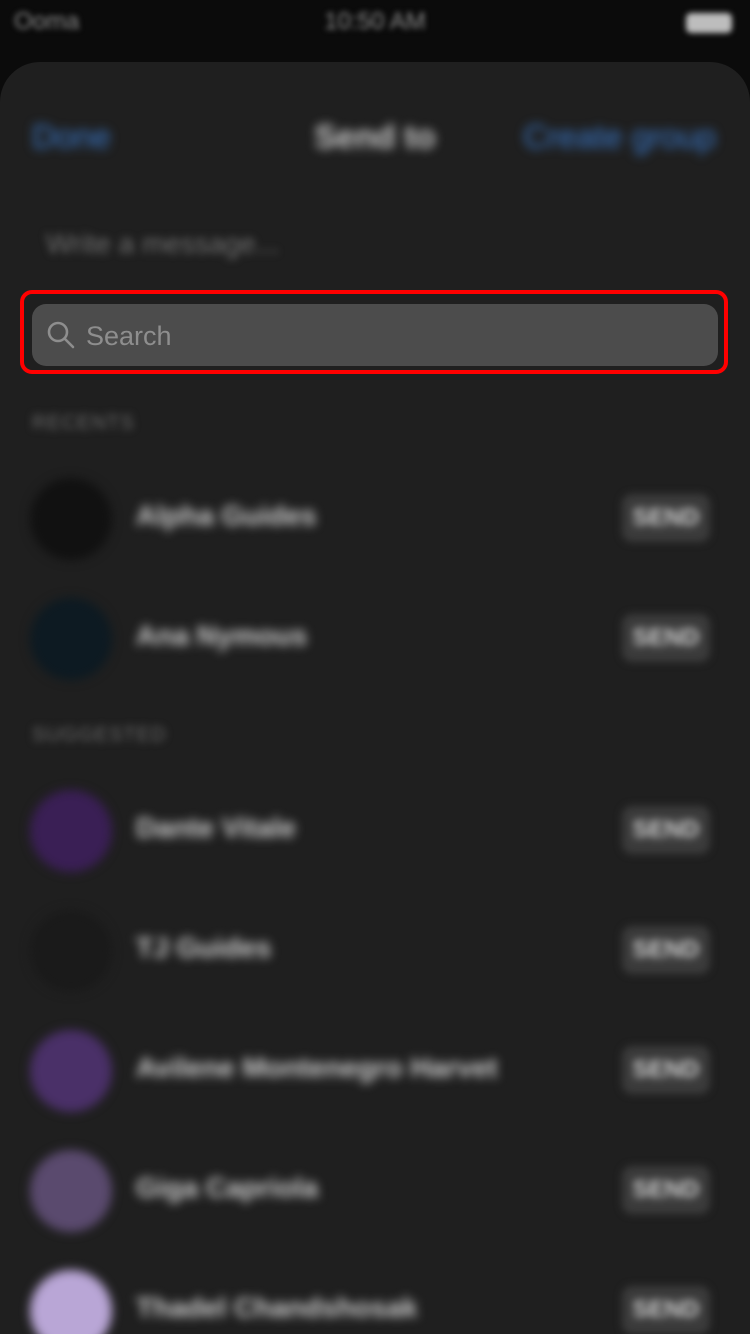 This screenshot has width=750, height=1334. What do you see at coordinates (317, 1067) in the screenshot?
I see `contact-name: Avilene Montenegro Harvet` at bounding box center [317, 1067].